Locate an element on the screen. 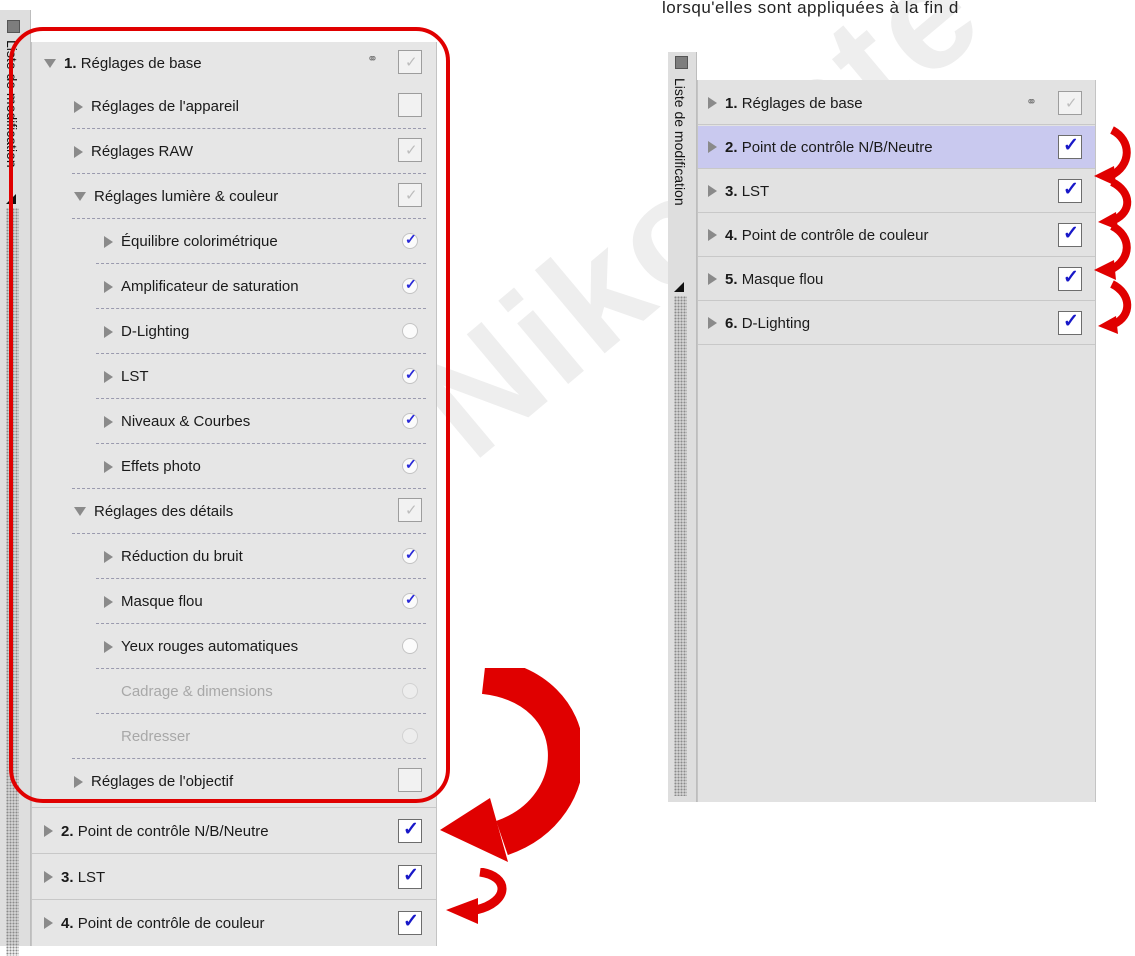  step-number: 6. is located at coordinates (731, 323).